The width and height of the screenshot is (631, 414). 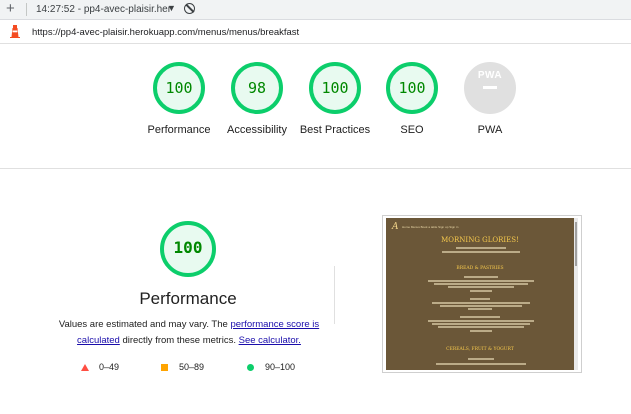 What do you see at coordinates (490, 75) in the screenshot?
I see `pwa-badge-text: PWA` at bounding box center [490, 75].